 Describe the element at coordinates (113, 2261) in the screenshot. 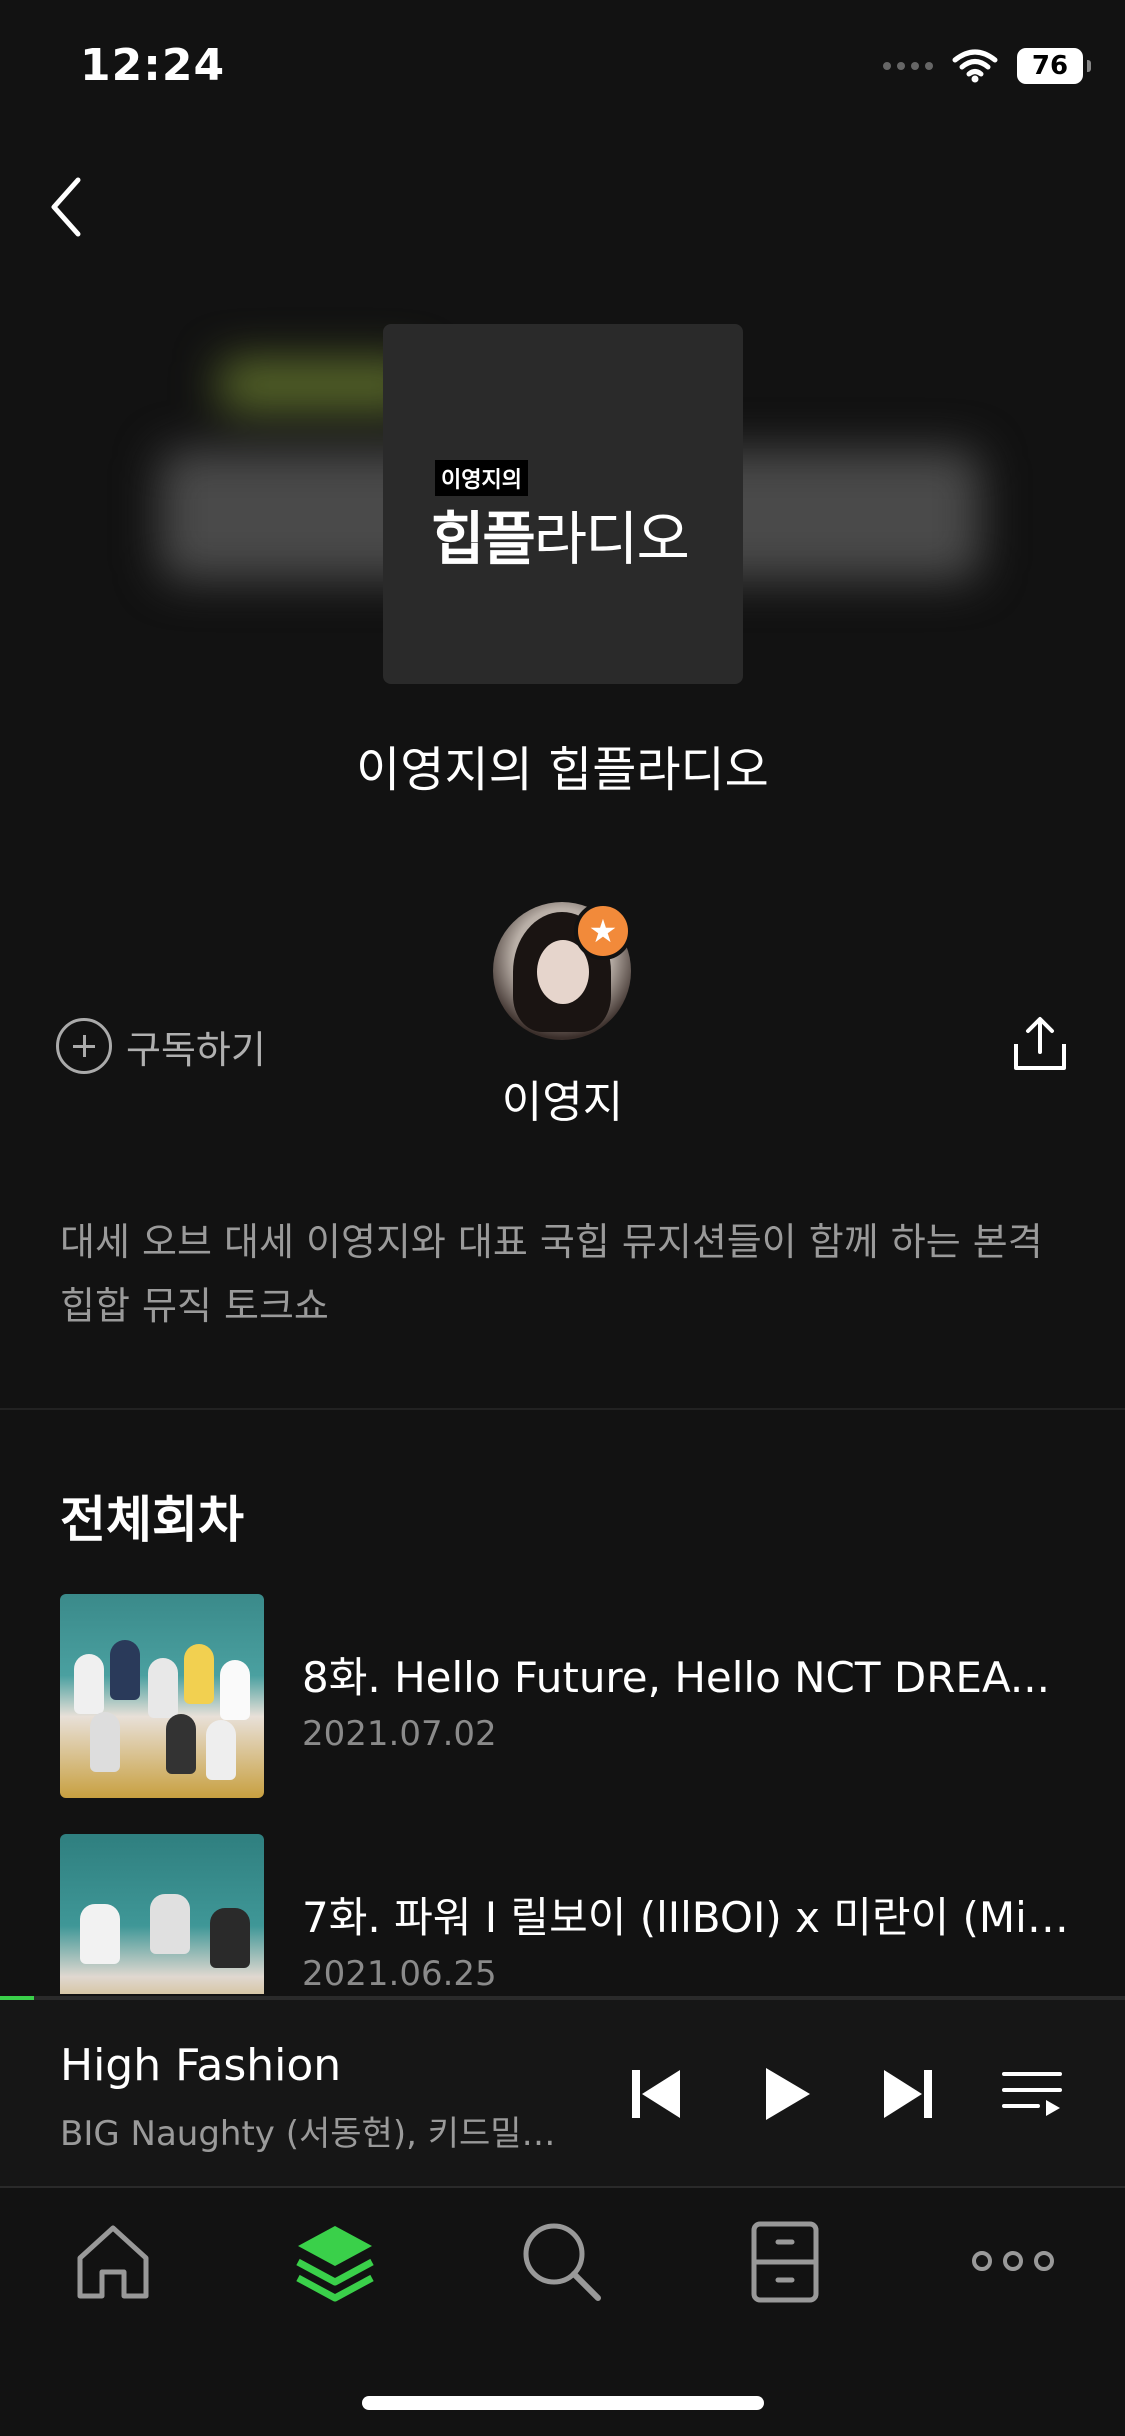

I see `home-icon` at that location.